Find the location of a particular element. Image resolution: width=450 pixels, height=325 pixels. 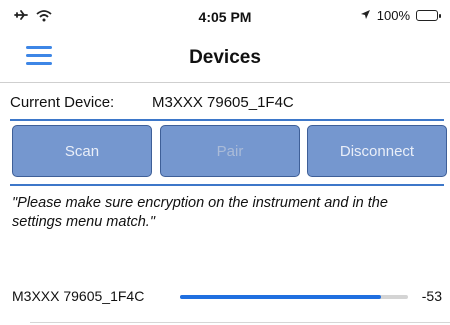

device-name: M3XXX 79605_1F4C is located at coordinates (78, 296).